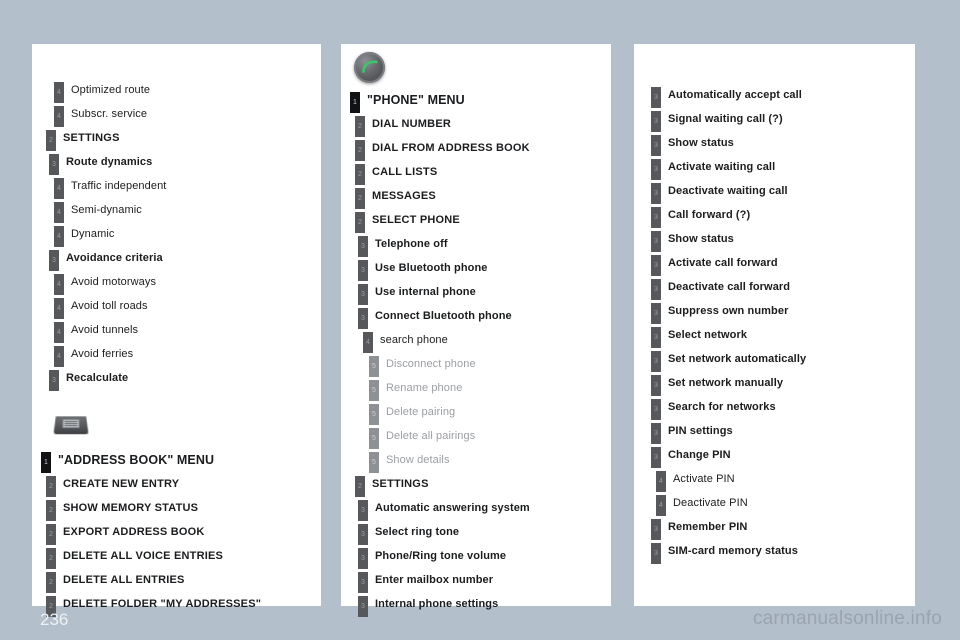 The height and width of the screenshot is (640, 960). What do you see at coordinates (187, 282) in the screenshot?
I see `tree-item: 4 Avoid motorways` at bounding box center [187, 282].